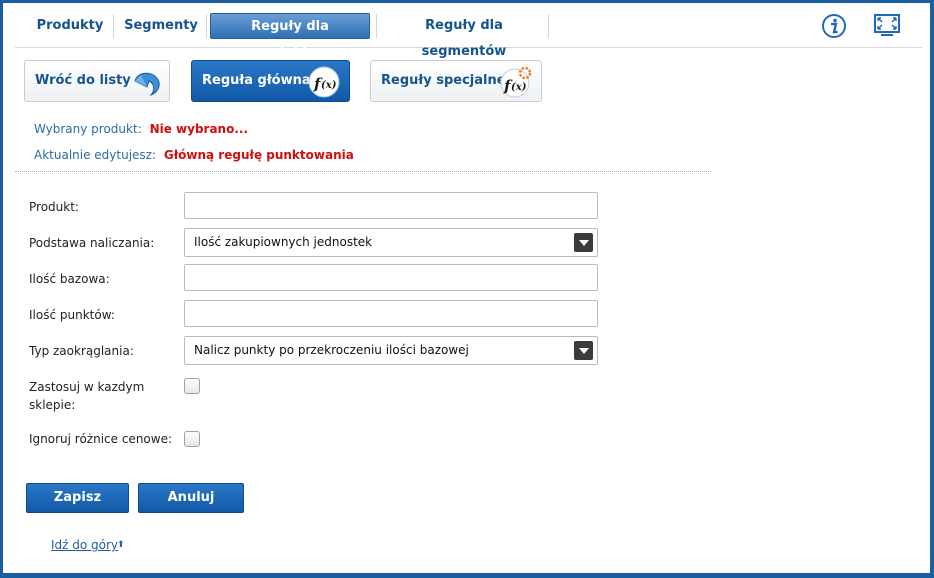  What do you see at coordinates (81, 351) in the screenshot?
I see `rounding-label: Typ zaokrąglania:` at bounding box center [81, 351].